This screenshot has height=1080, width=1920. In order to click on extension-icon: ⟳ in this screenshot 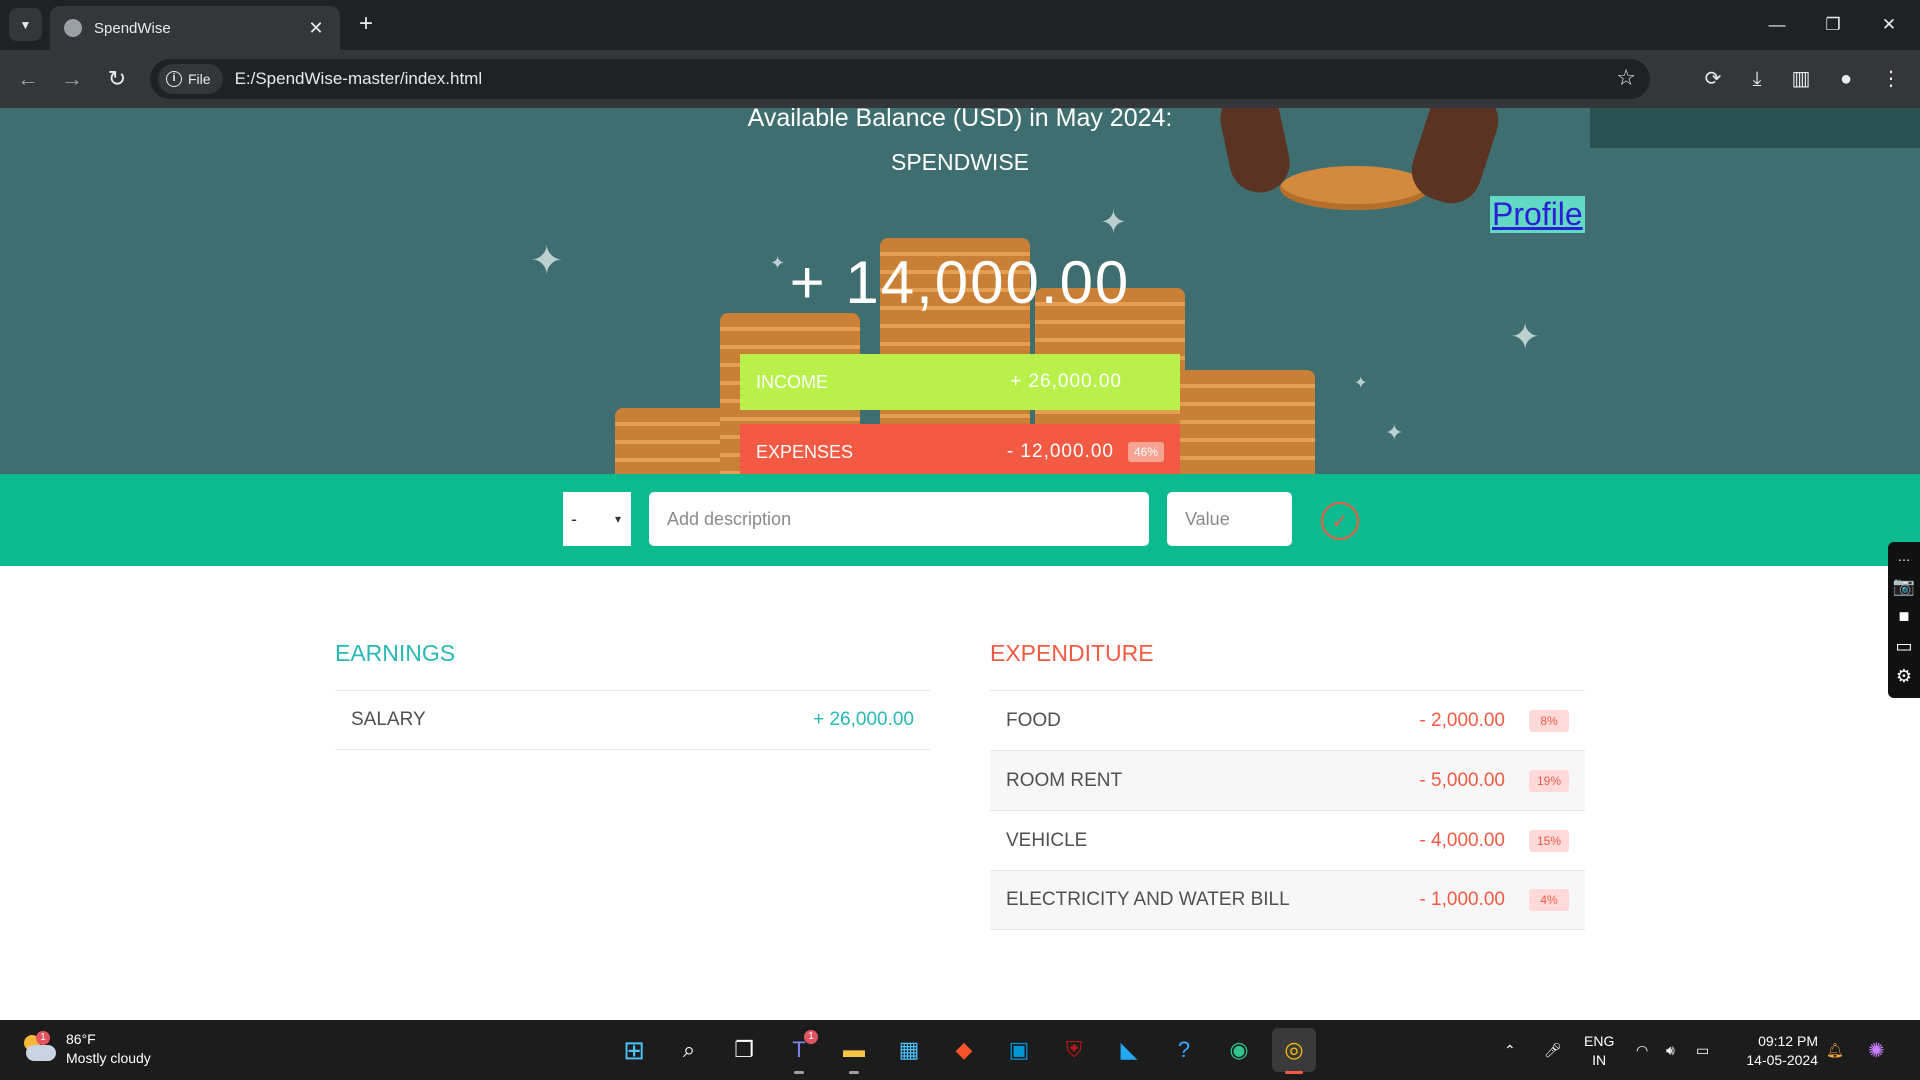, I will do `click(1713, 79)`.